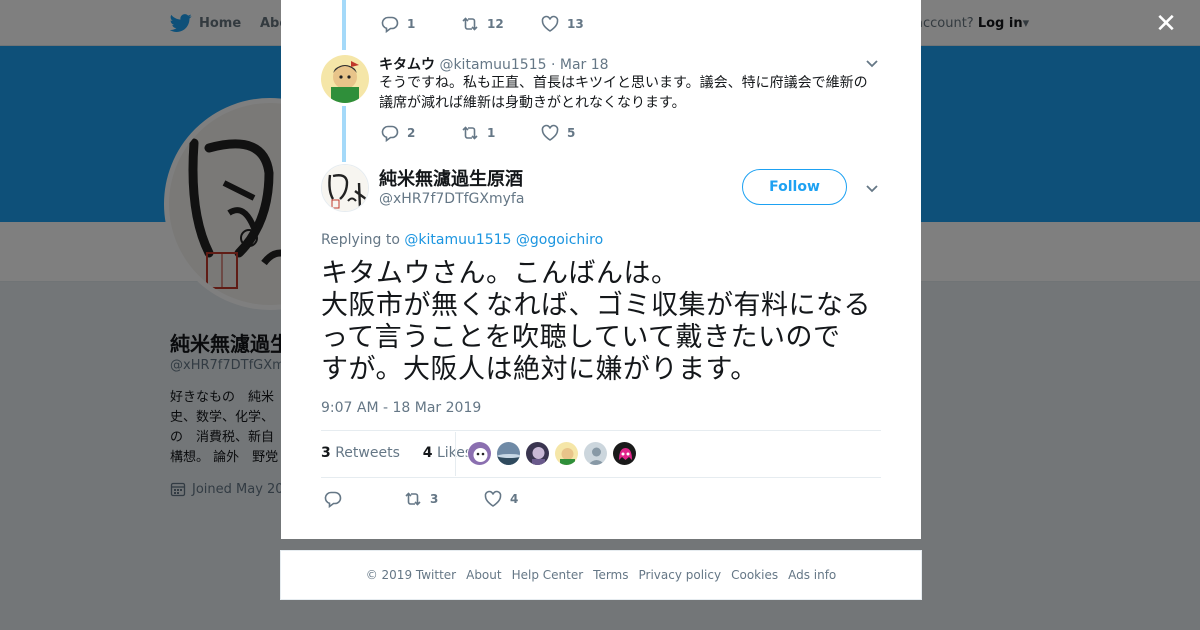  What do you see at coordinates (680, 575) in the screenshot?
I see `footer-link-privacy: Privacy policy` at bounding box center [680, 575].